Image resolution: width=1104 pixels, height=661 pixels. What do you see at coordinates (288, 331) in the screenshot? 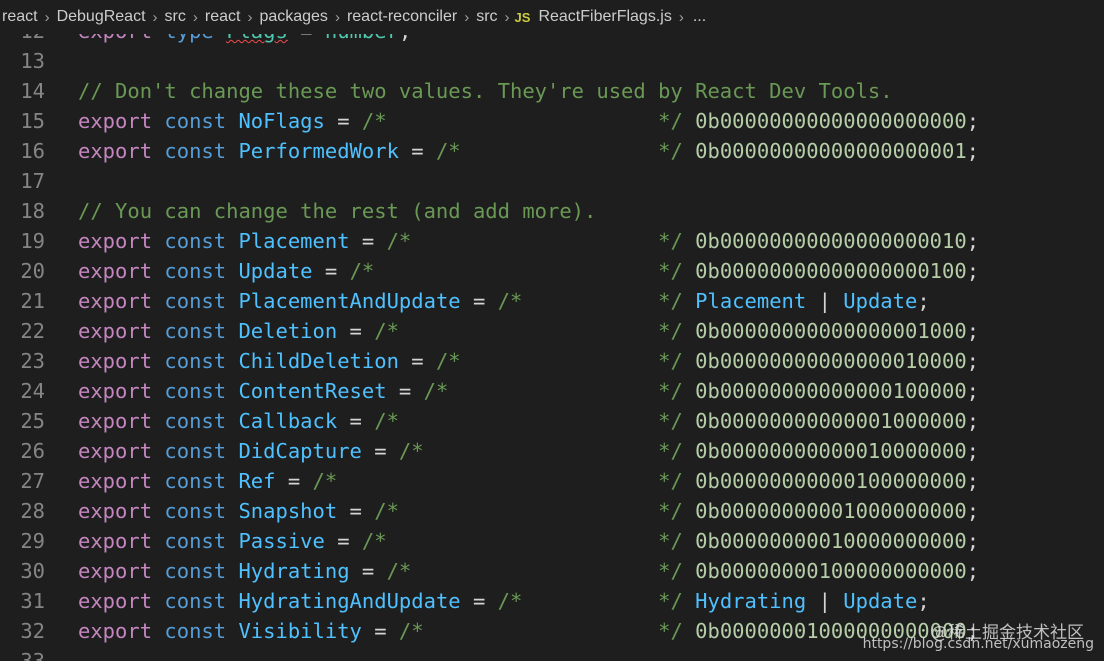
I see `code-token: Deletion` at bounding box center [288, 331].